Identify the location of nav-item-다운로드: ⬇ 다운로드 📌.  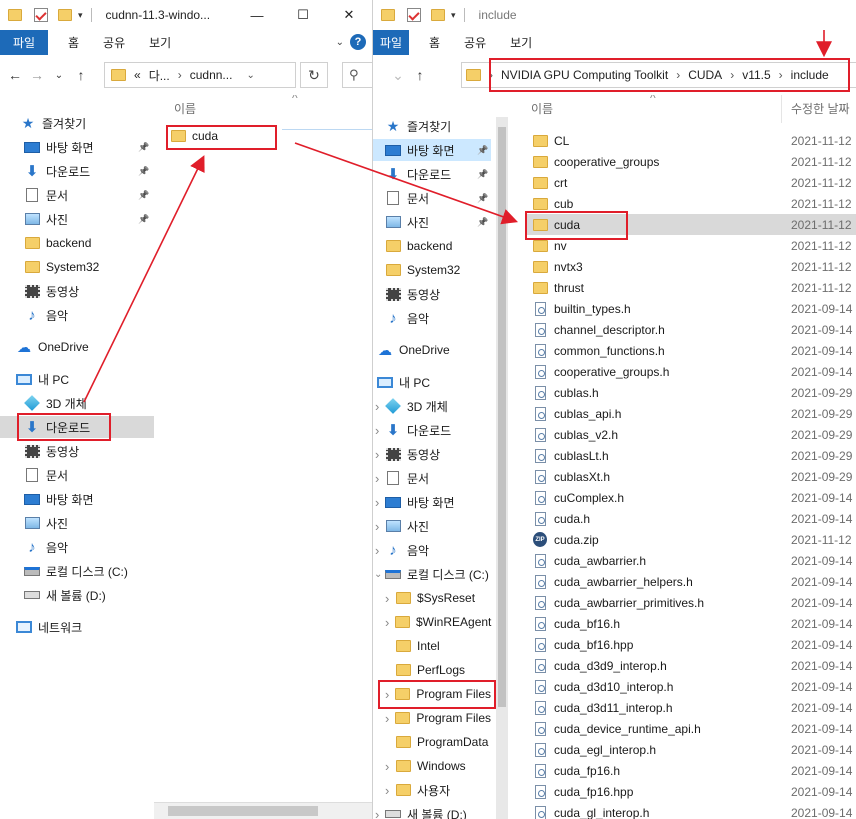
(77, 171).